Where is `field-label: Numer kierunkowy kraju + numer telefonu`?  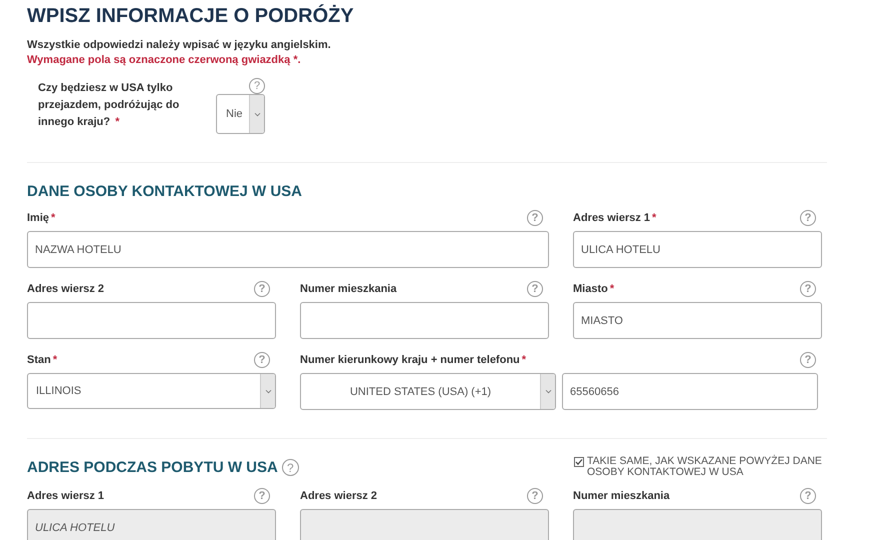
field-label: Numer kierunkowy kraju + numer telefonu is located at coordinates (410, 360).